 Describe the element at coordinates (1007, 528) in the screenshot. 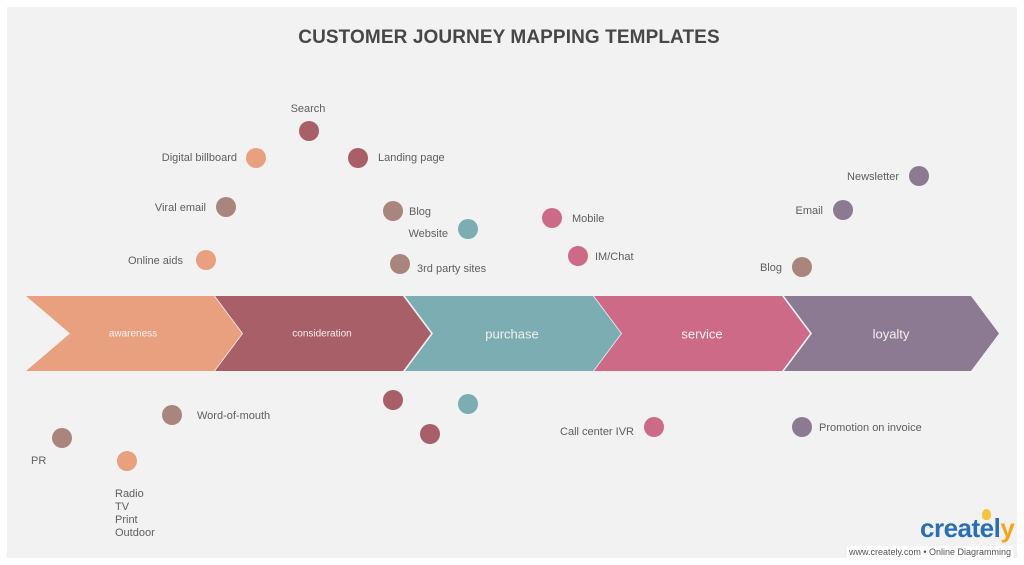

I see `logo-text-y: y` at that location.